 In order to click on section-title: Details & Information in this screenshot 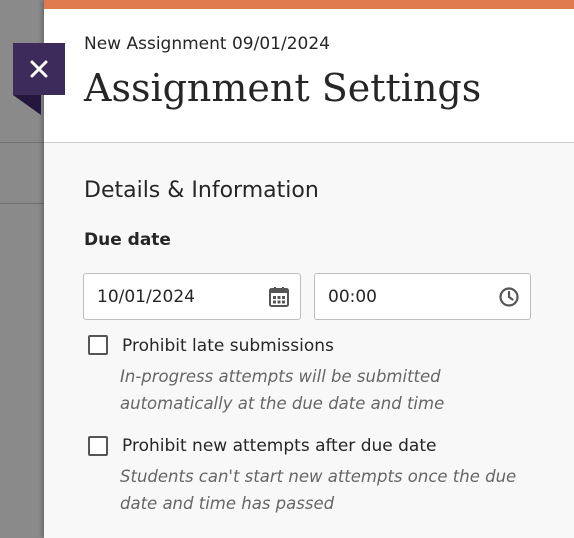, I will do `click(201, 190)`.